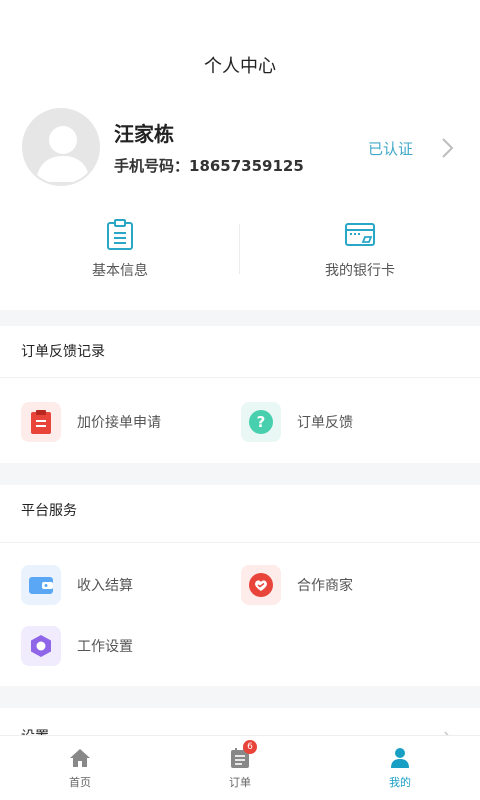 The height and width of the screenshot is (800, 480). Describe the element at coordinates (360, 234) in the screenshot. I see `bank-card-icon` at that location.